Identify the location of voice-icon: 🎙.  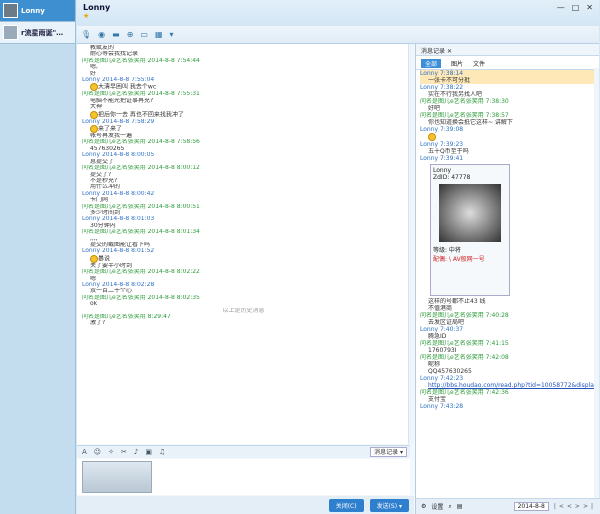
(86, 34).